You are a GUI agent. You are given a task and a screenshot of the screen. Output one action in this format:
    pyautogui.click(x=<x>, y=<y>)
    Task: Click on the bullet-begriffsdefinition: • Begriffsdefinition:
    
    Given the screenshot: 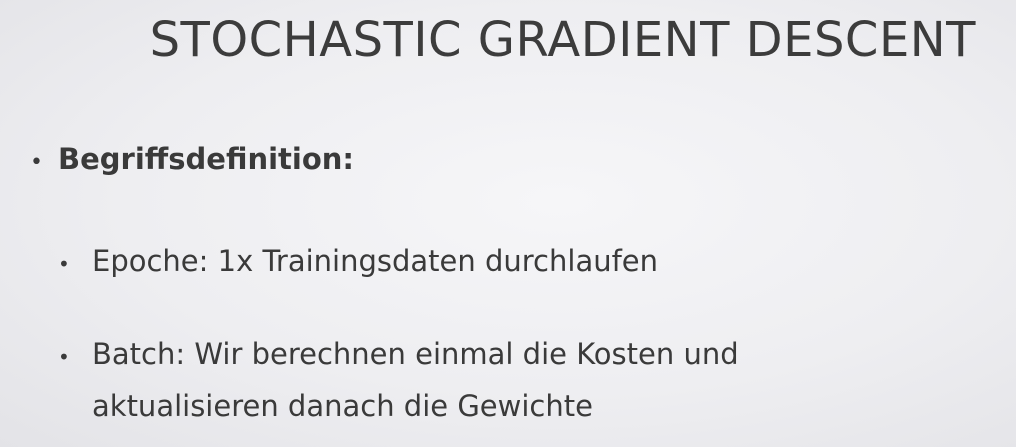 What is the action you would take?
    pyautogui.click(x=192, y=159)
    